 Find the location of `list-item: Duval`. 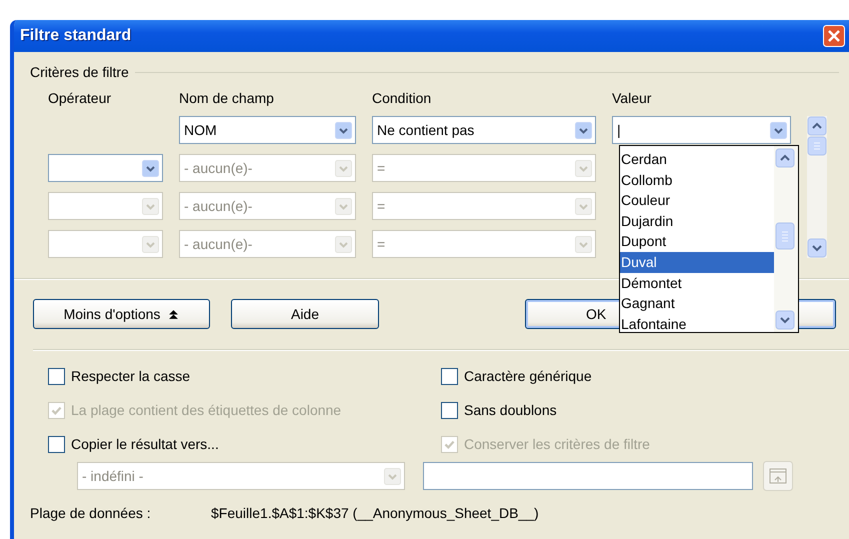

list-item: Duval is located at coordinates (697, 262).